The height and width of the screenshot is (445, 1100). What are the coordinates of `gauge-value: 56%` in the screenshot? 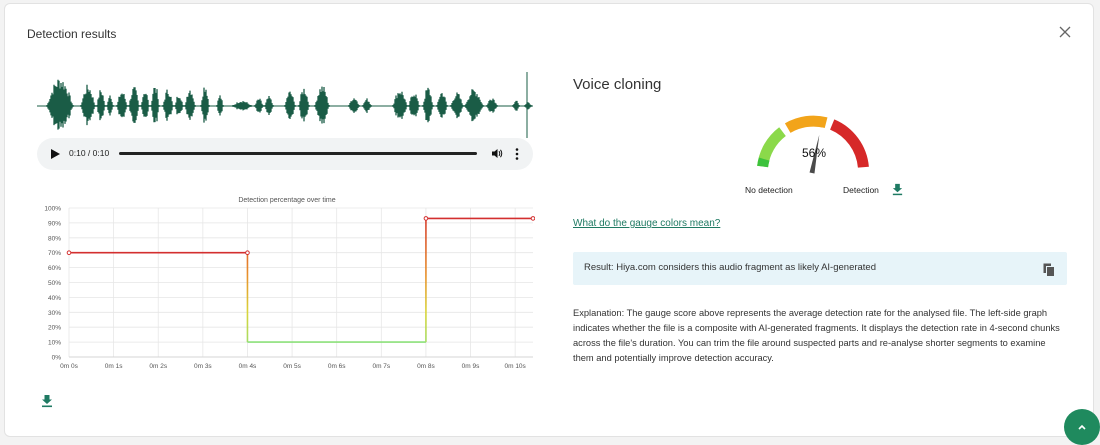 It's located at (814, 153).